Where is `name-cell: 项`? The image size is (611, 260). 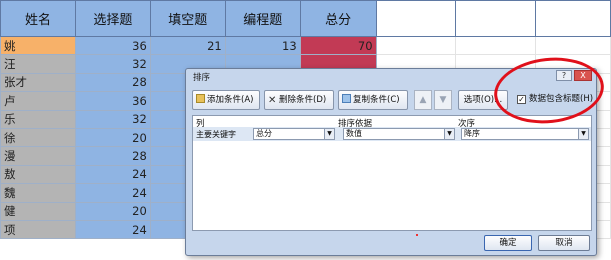 name-cell: 项 is located at coordinates (38, 229).